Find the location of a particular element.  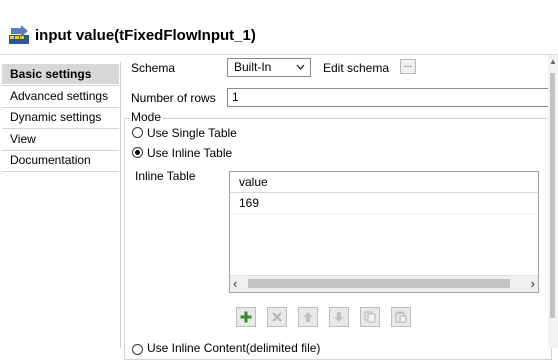

horizontal-scrollbar: ‹ › is located at coordinates (384, 283).